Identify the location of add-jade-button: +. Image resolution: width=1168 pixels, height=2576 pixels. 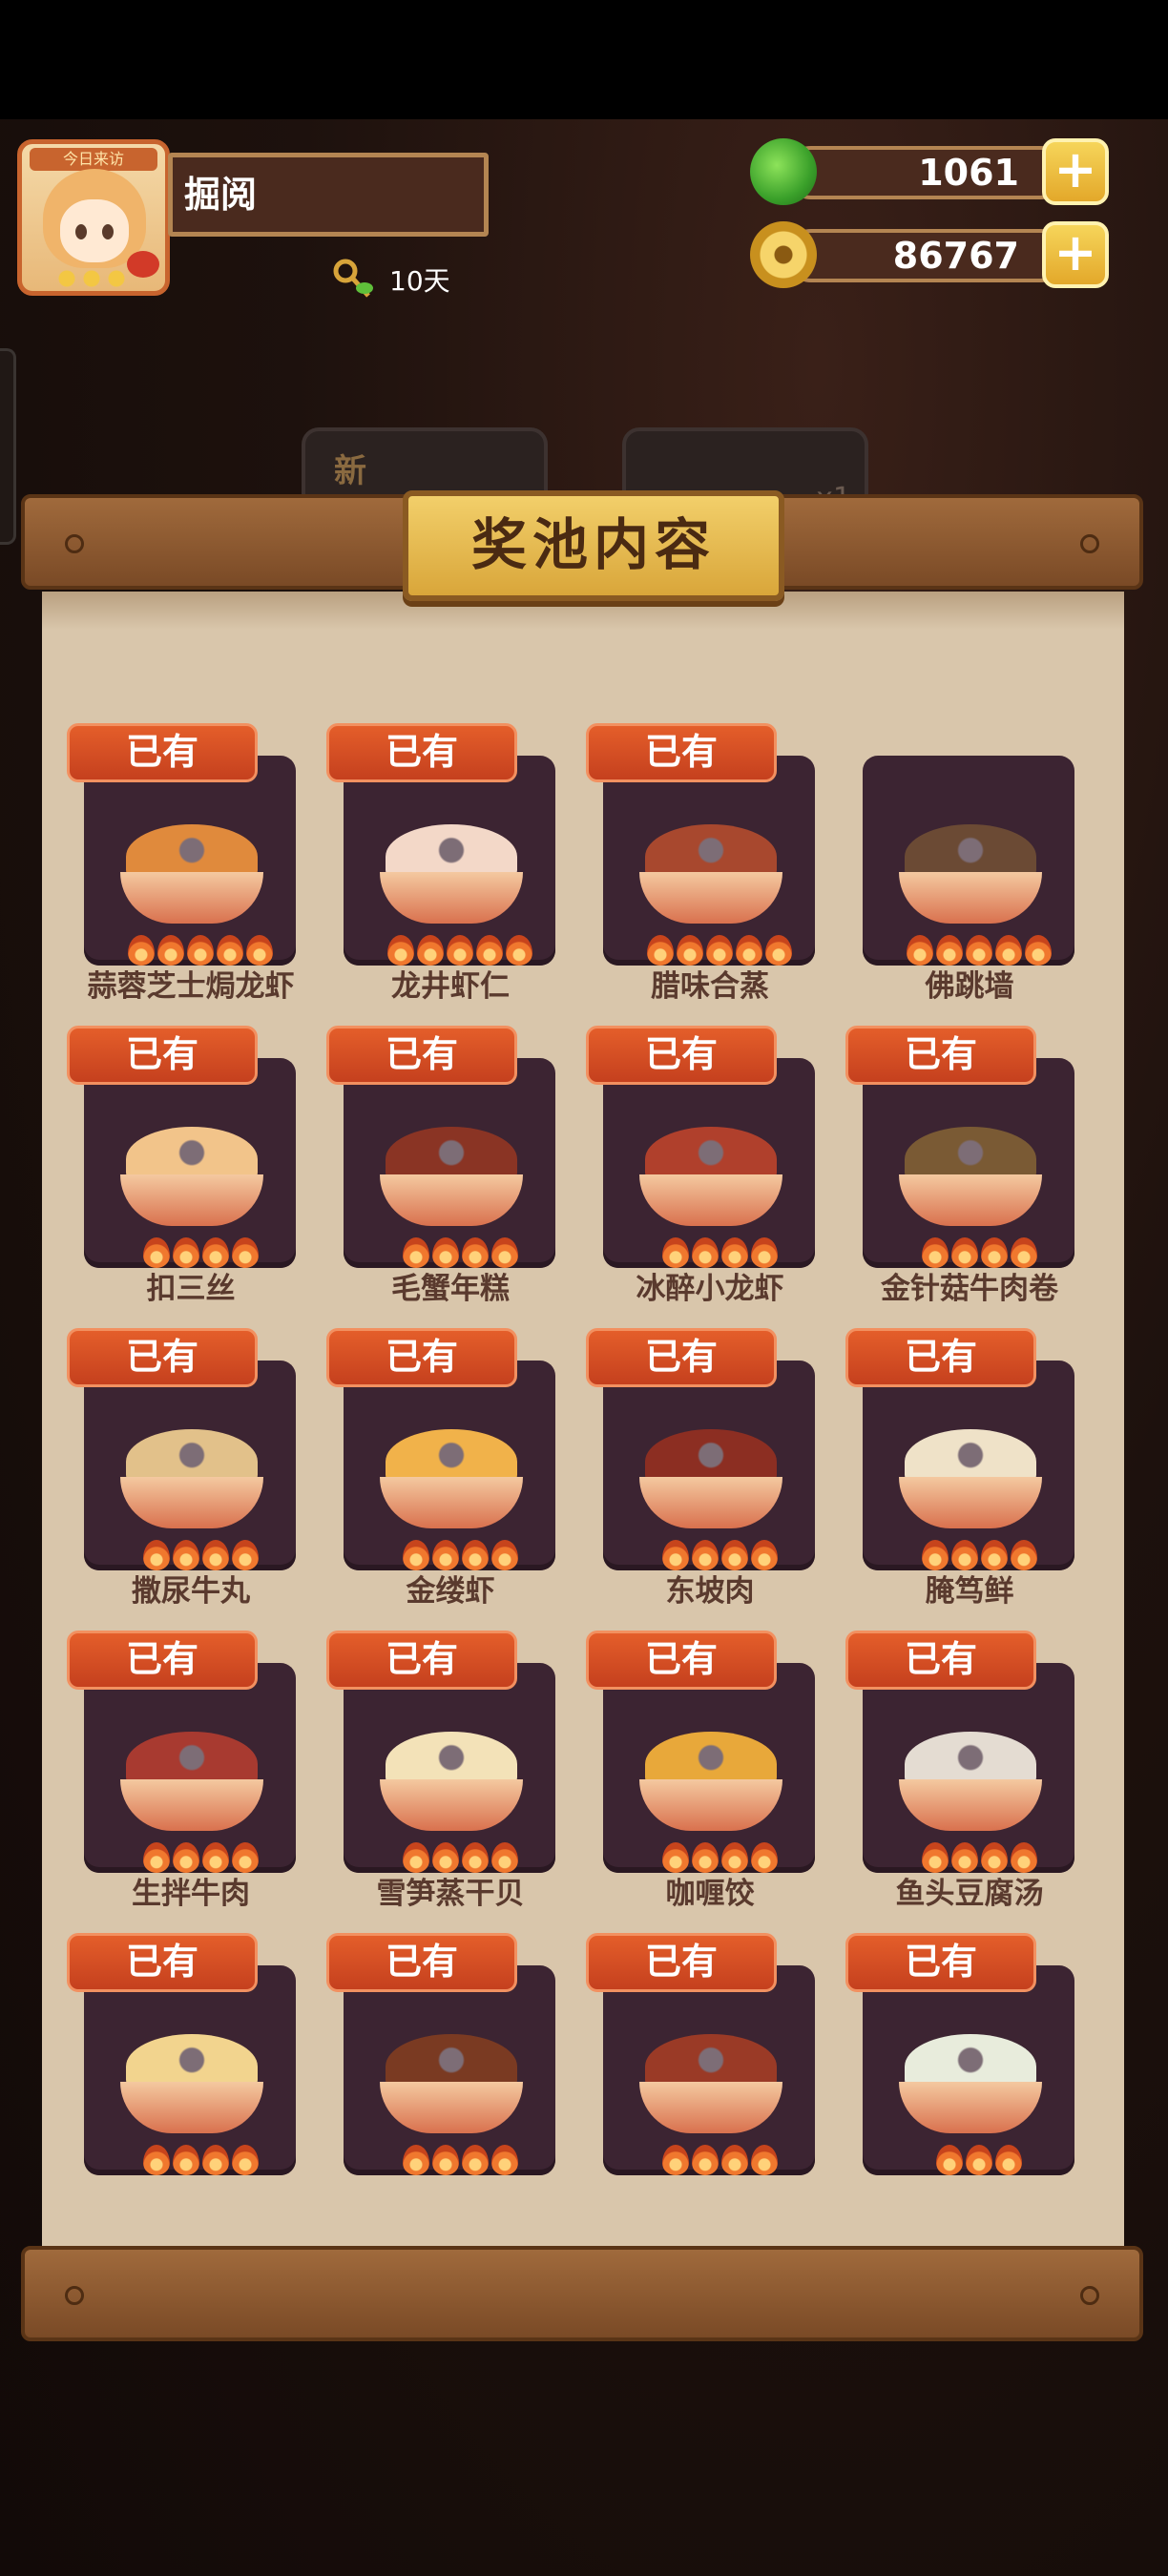
(1075, 171).